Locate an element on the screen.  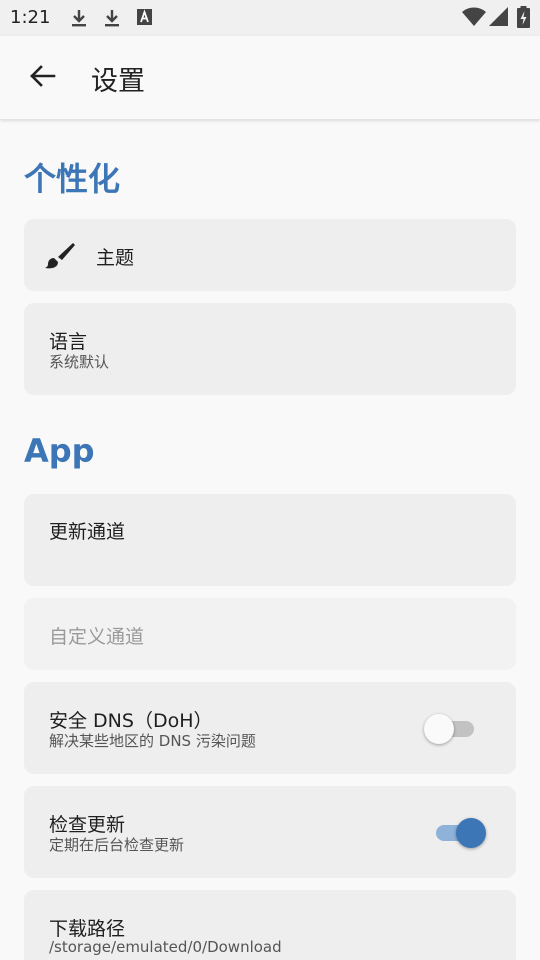
theme-label: 主题 is located at coordinates (115, 258).